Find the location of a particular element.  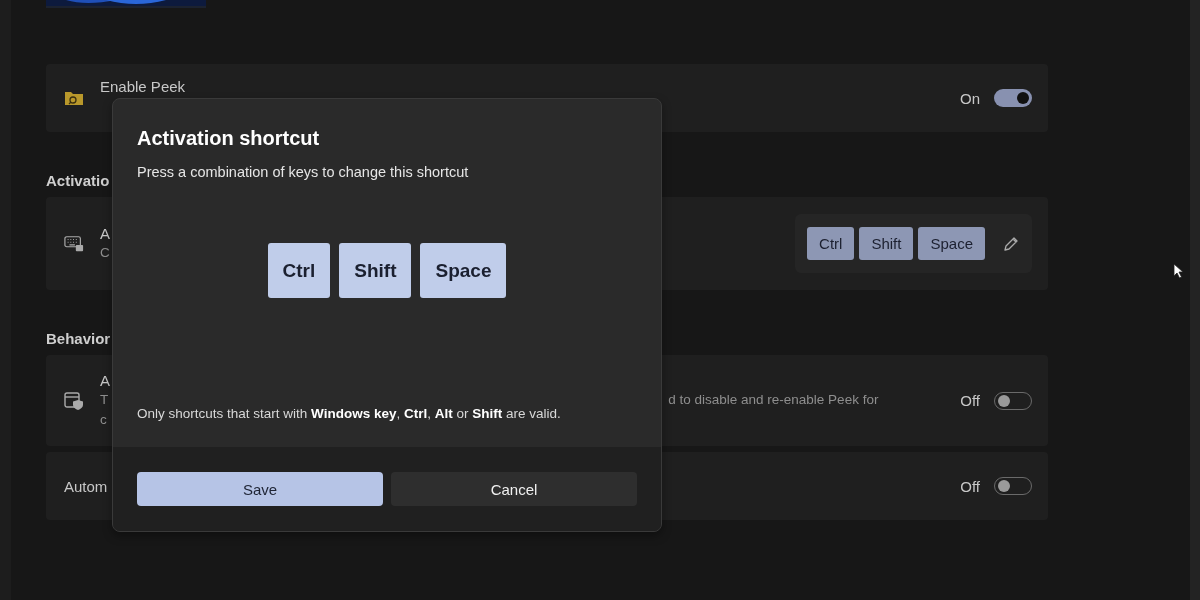

window-shield-icon is located at coordinates (74, 400).